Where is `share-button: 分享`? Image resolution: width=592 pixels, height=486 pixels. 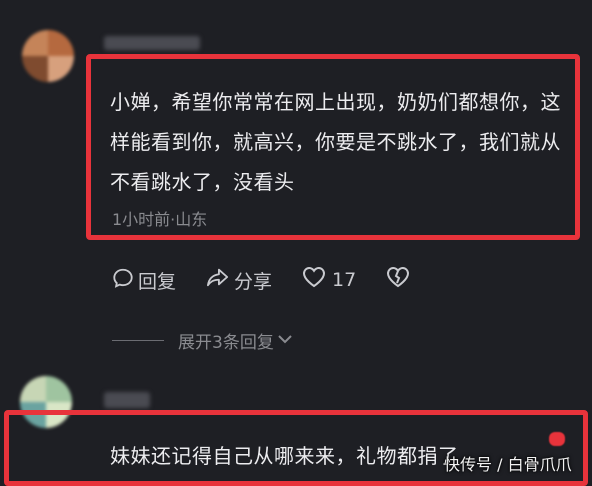 share-button: 分享 is located at coordinates (239, 280).